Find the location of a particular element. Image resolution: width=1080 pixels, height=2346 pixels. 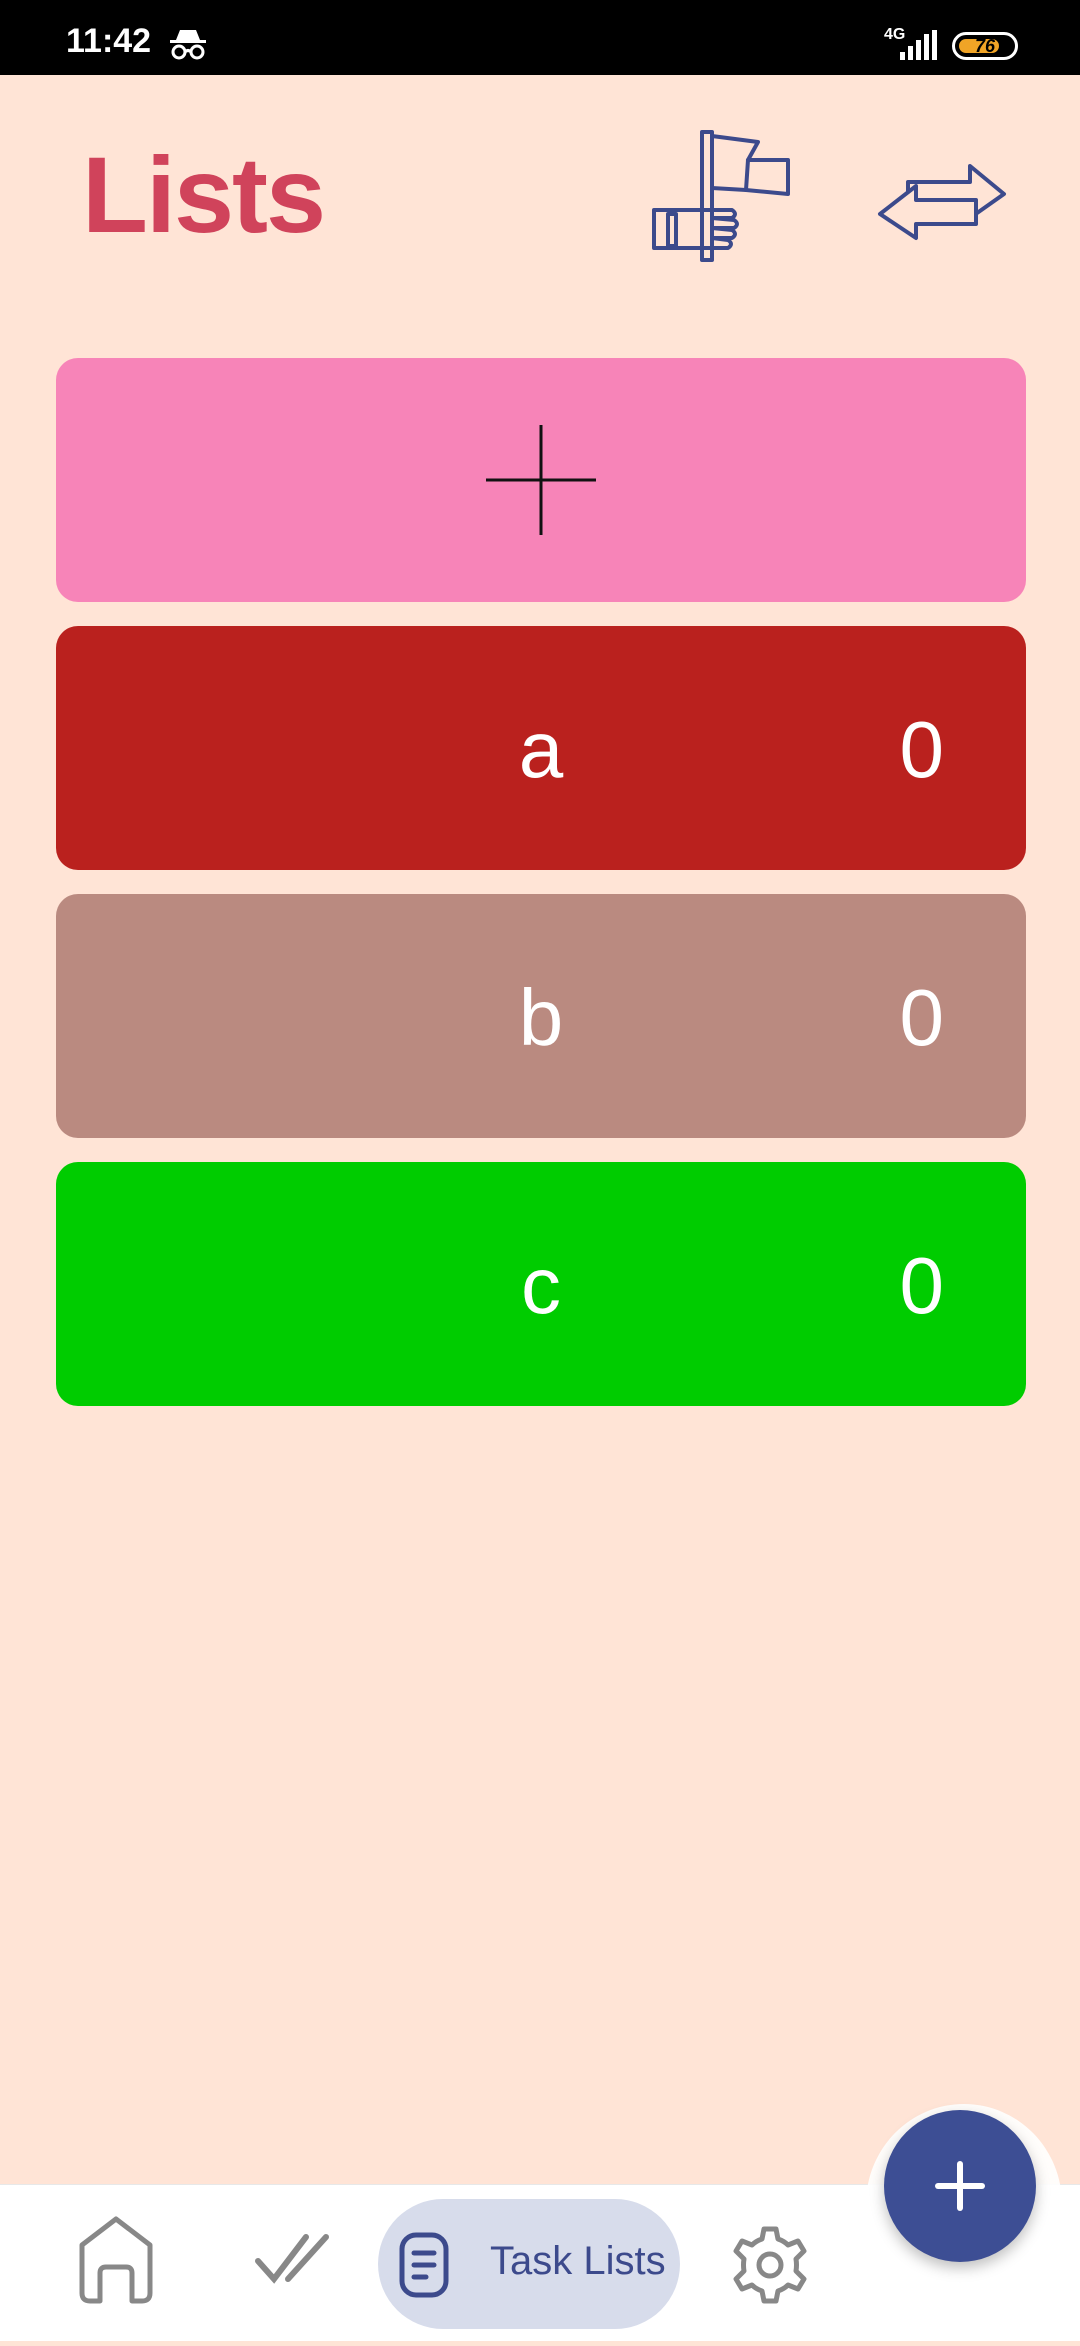

nav-settings is located at coordinates (770, 2263).